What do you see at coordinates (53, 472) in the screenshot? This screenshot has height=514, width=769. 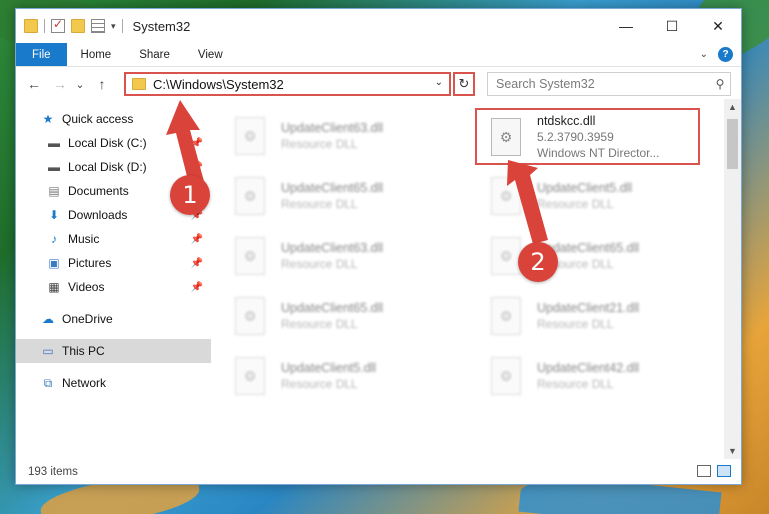 I see `item-count: 193 items` at bounding box center [53, 472].